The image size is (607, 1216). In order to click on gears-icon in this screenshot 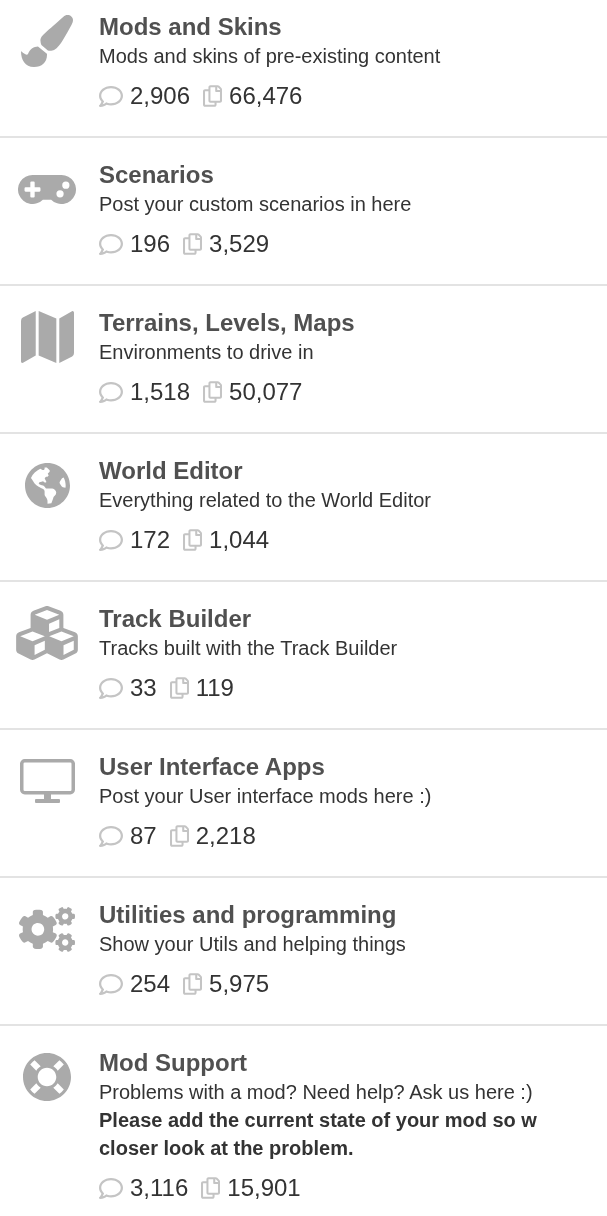, I will do `click(47, 929)`.